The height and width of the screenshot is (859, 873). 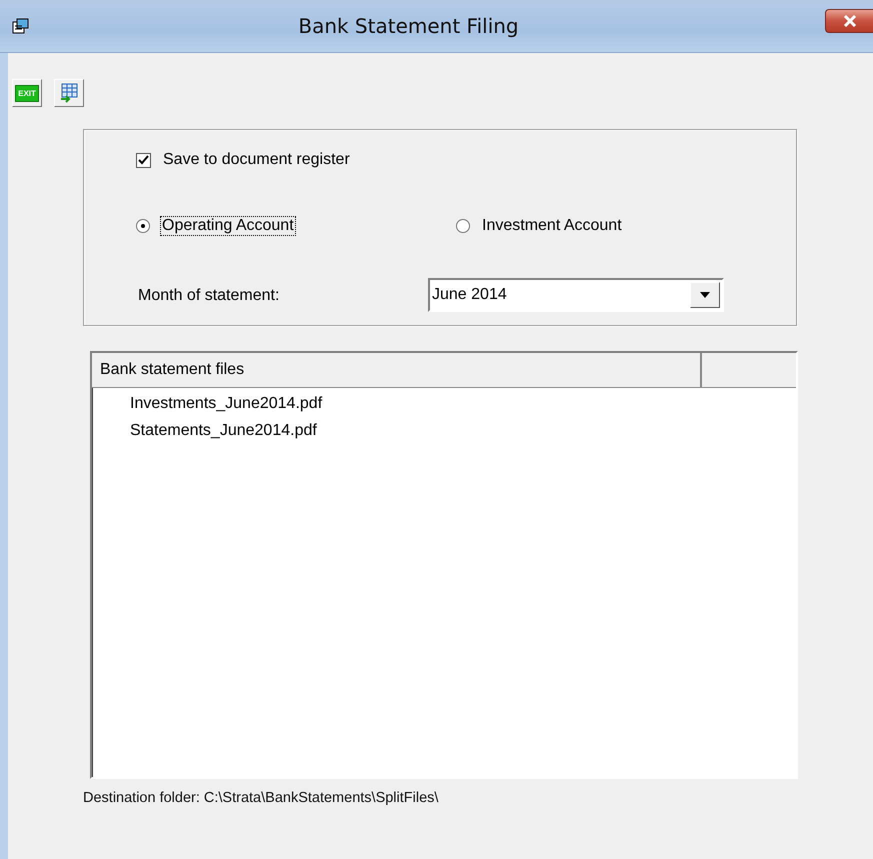 I want to click on caret-icon, so click(x=705, y=295).